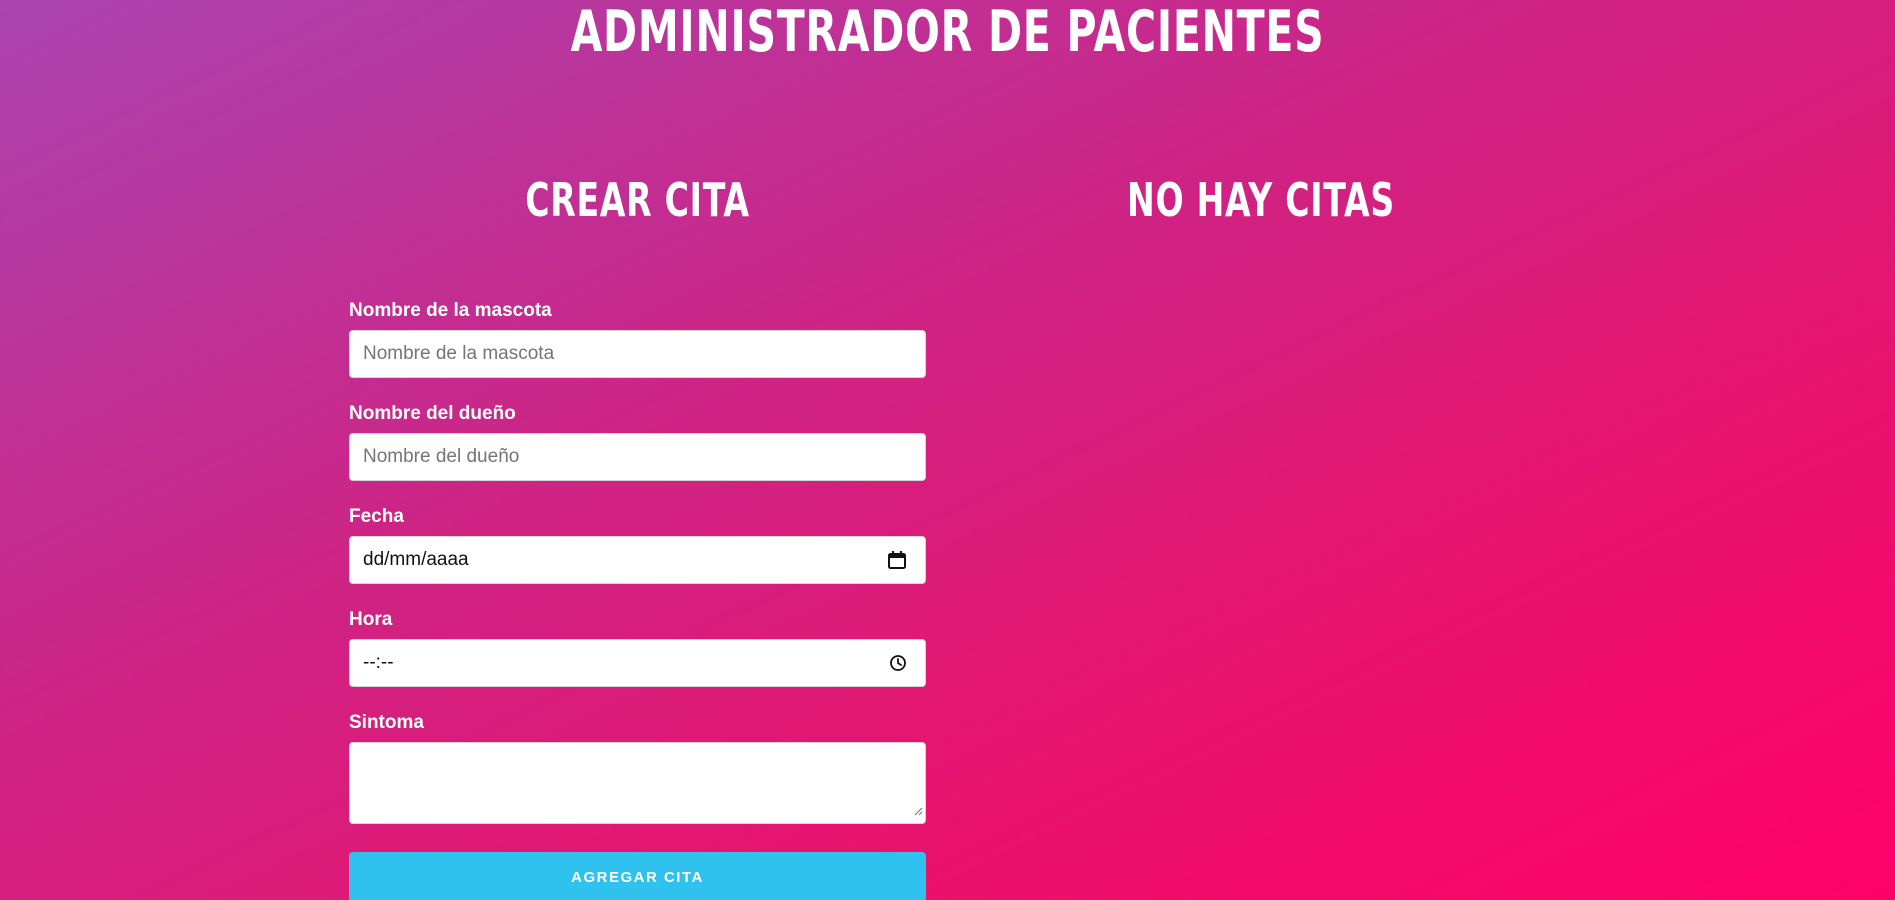 This screenshot has width=1895, height=900. What do you see at coordinates (416, 559) in the screenshot?
I see `date-placeholder: dd/mm/aaaa` at bounding box center [416, 559].